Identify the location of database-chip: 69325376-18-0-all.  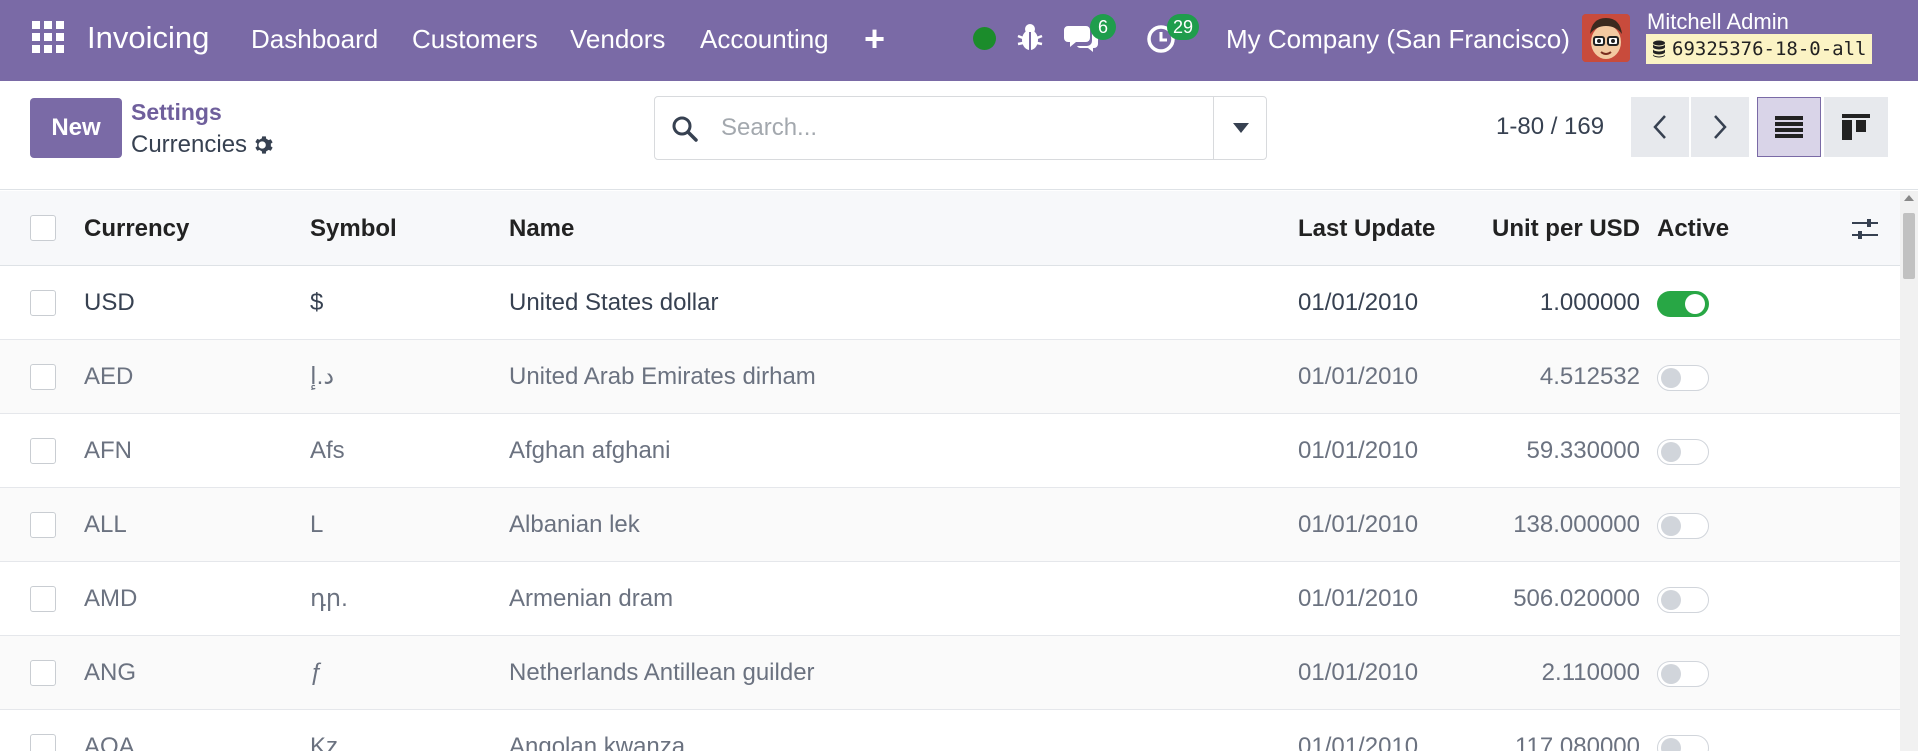
(1759, 49).